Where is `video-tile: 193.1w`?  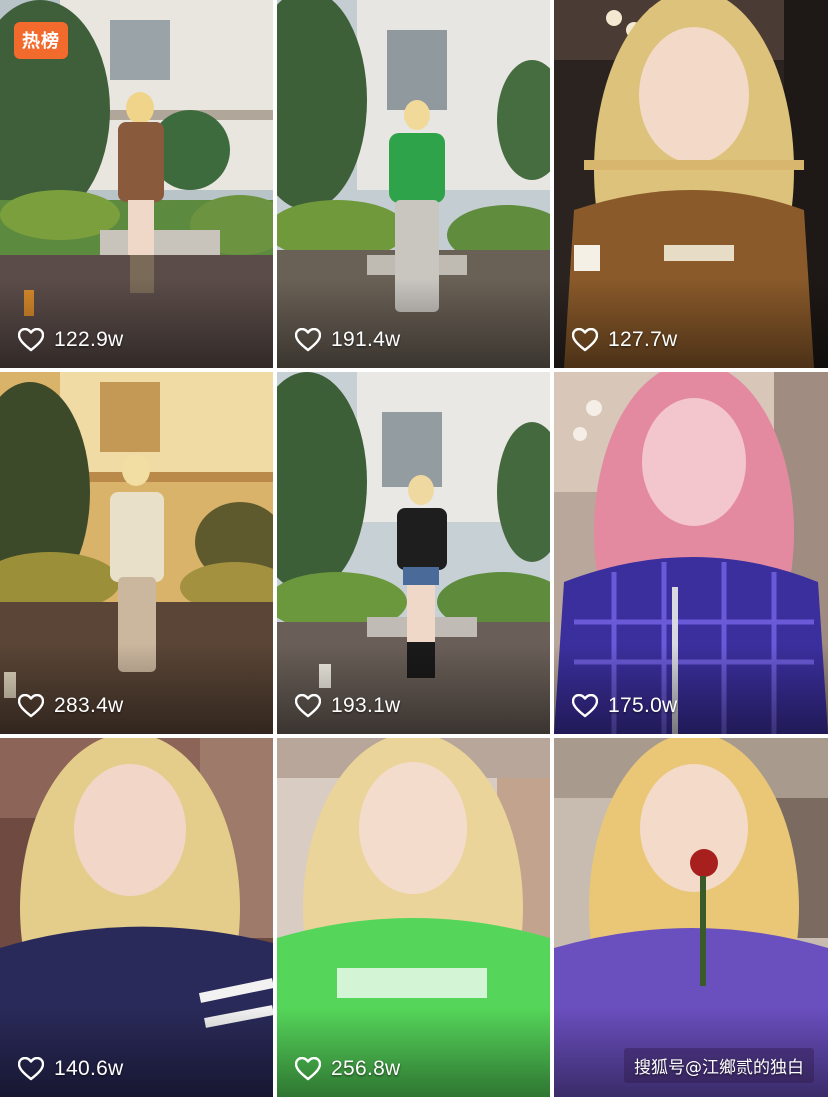
video-tile: 193.1w is located at coordinates (413, 553).